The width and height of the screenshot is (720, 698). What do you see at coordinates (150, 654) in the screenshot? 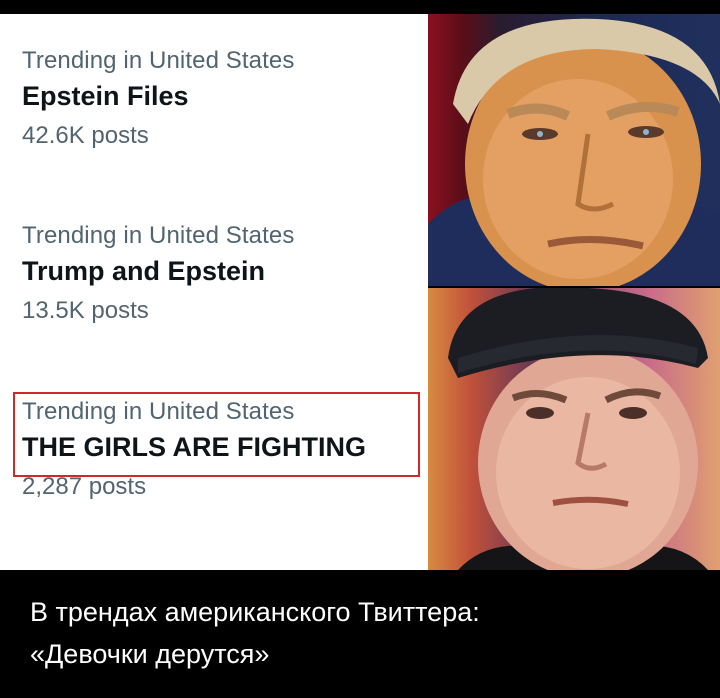
I see `caption-line-2: «Девочки дерутся»` at bounding box center [150, 654].